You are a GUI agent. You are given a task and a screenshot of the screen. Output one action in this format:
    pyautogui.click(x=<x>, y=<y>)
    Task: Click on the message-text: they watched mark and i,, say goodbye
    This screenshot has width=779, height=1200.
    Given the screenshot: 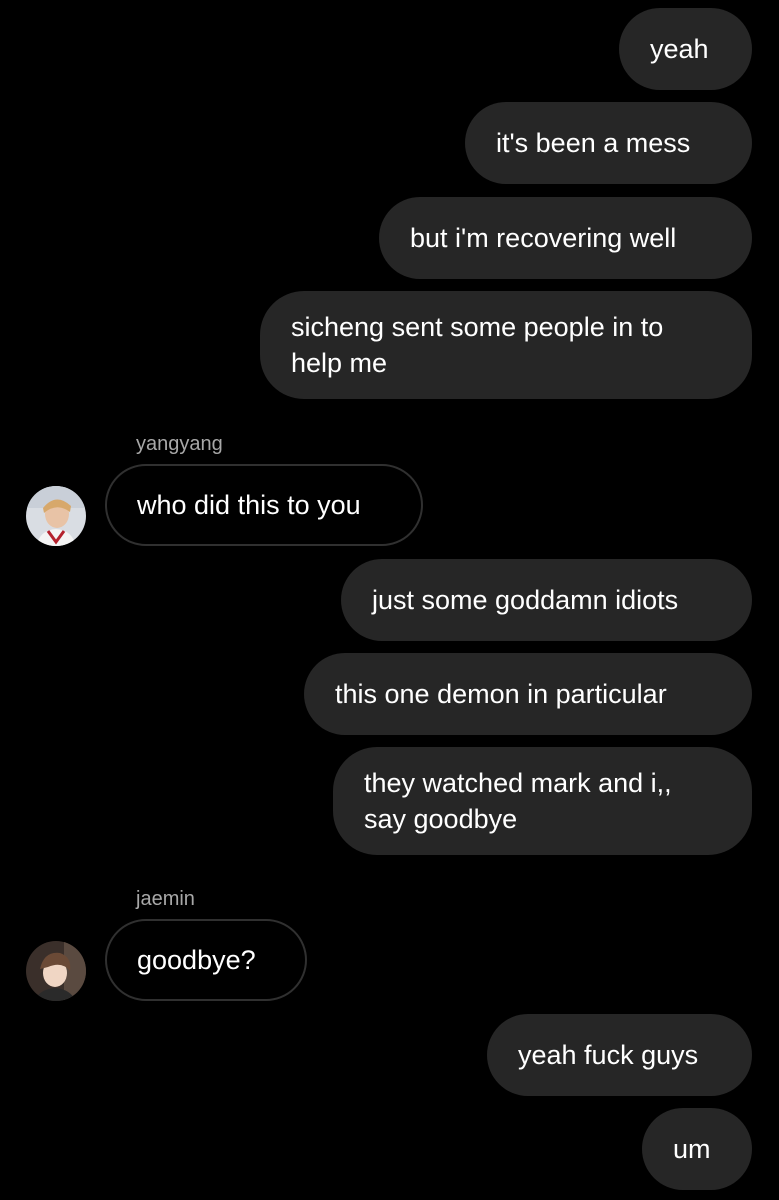 What is the action you would take?
    pyautogui.click(x=518, y=801)
    